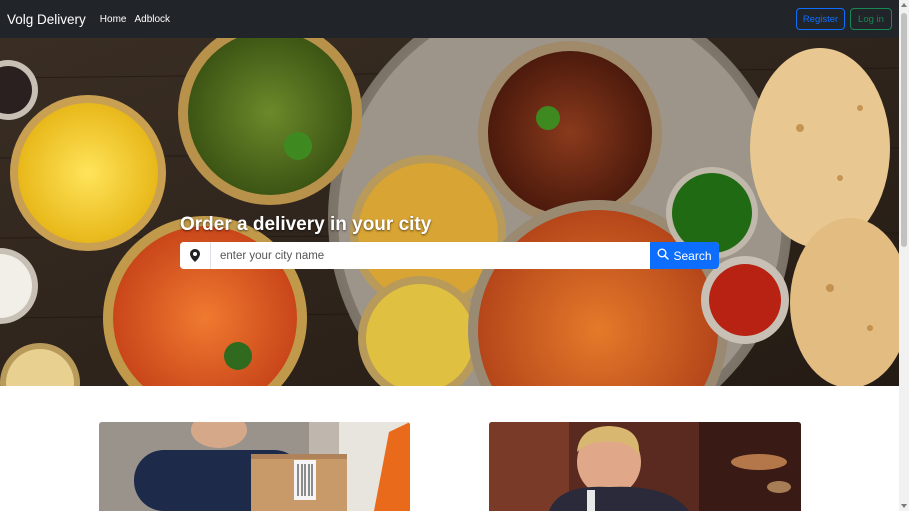 The image size is (909, 511). Describe the element at coordinates (692, 255) in the screenshot. I see `search-button-label: Search` at that location.